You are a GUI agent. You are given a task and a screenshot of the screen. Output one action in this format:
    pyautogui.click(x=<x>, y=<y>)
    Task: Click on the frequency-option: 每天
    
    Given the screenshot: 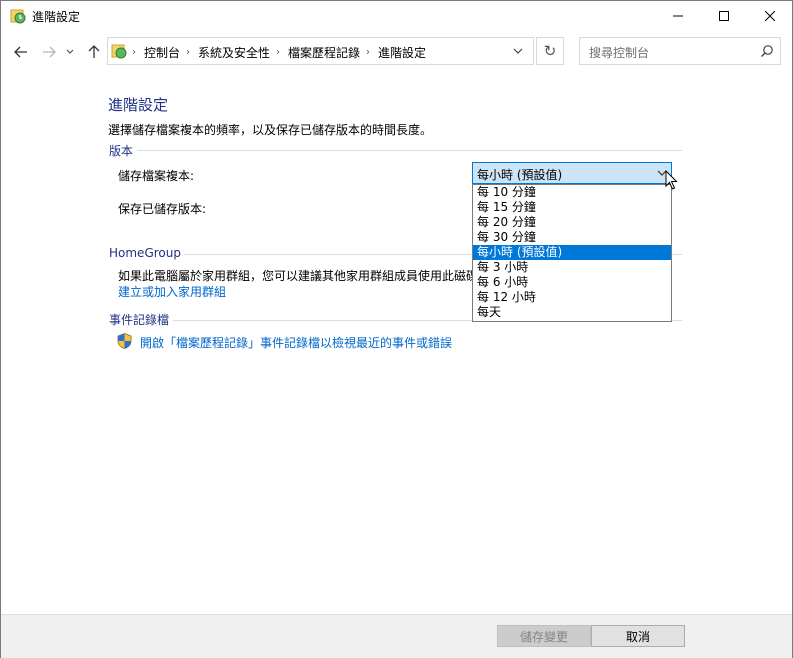 What is the action you would take?
    pyautogui.click(x=572, y=312)
    